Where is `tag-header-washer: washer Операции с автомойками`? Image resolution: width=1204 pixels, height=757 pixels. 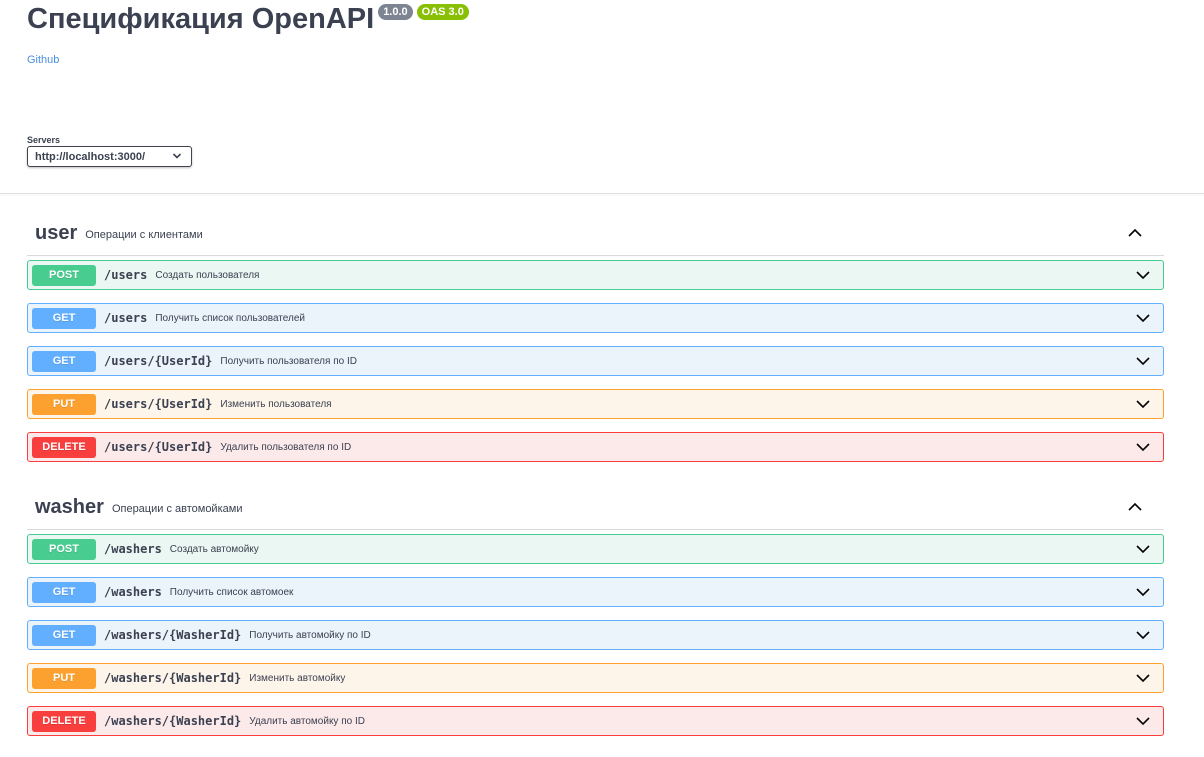 tag-header-washer: washer Операции с автомойками is located at coordinates (595, 507).